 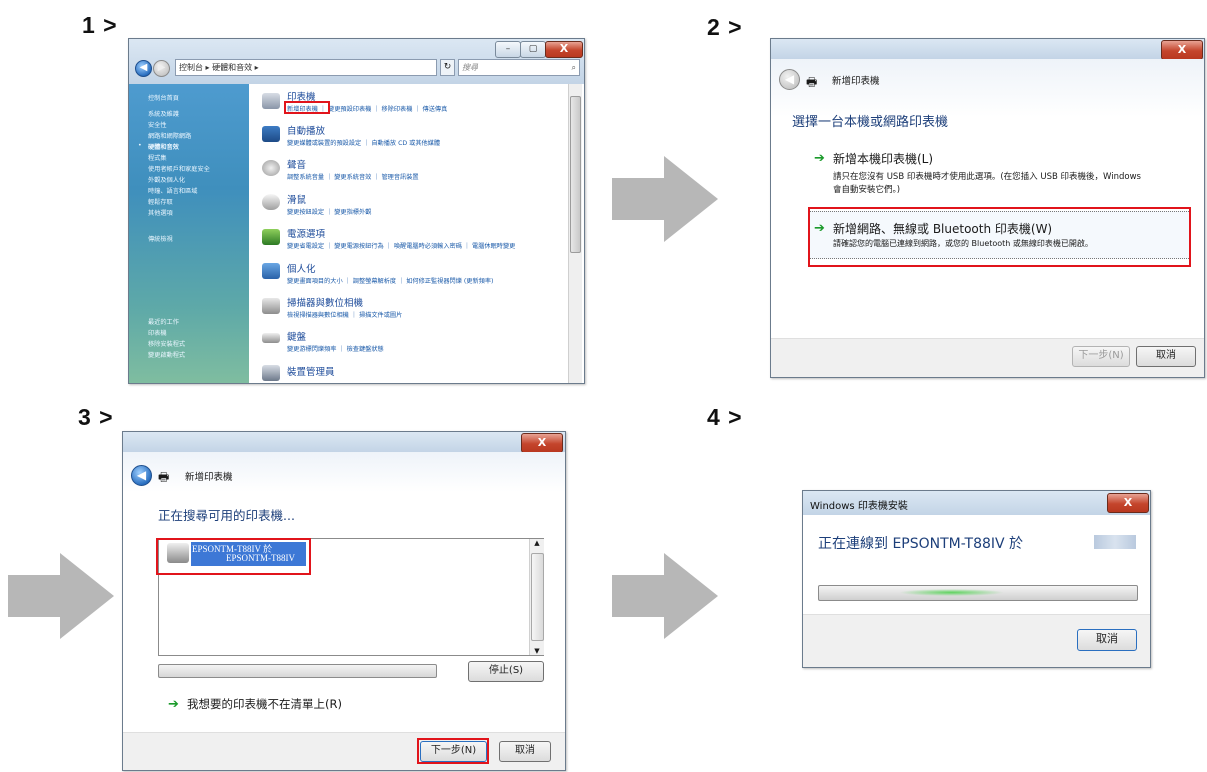 I want to click on scroll-down-icon: ▼, so click(x=537, y=651).